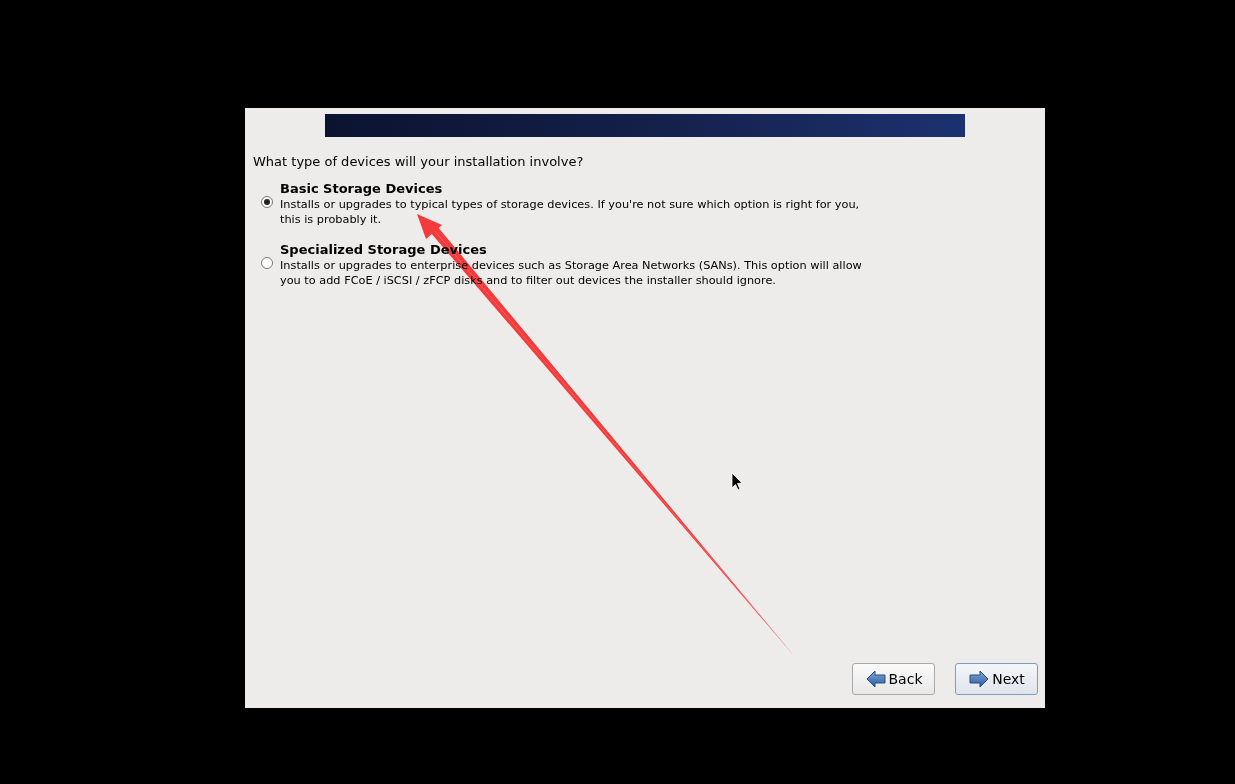 The width and height of the screenshot is (1235, 784). Describe the element at coordinates (893, 679) in the screenshot. I see `back-button: Back` at that location.